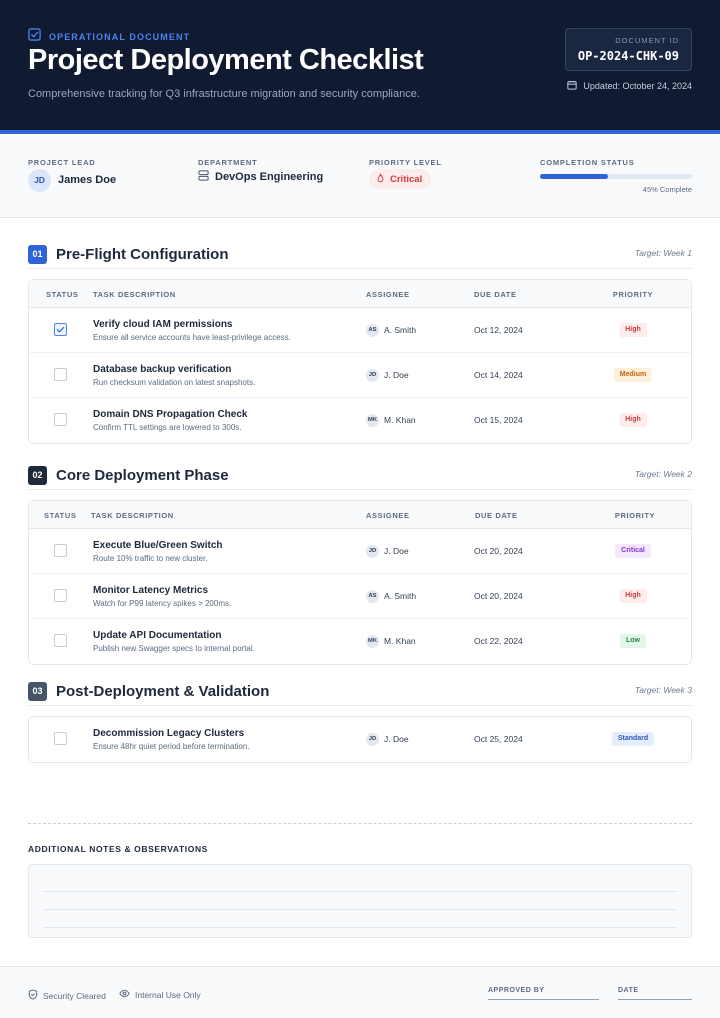  Describe the element at coordinates (226, 60) in the screenshot. I see `page-title: Project Deployment Checklist` at that location.